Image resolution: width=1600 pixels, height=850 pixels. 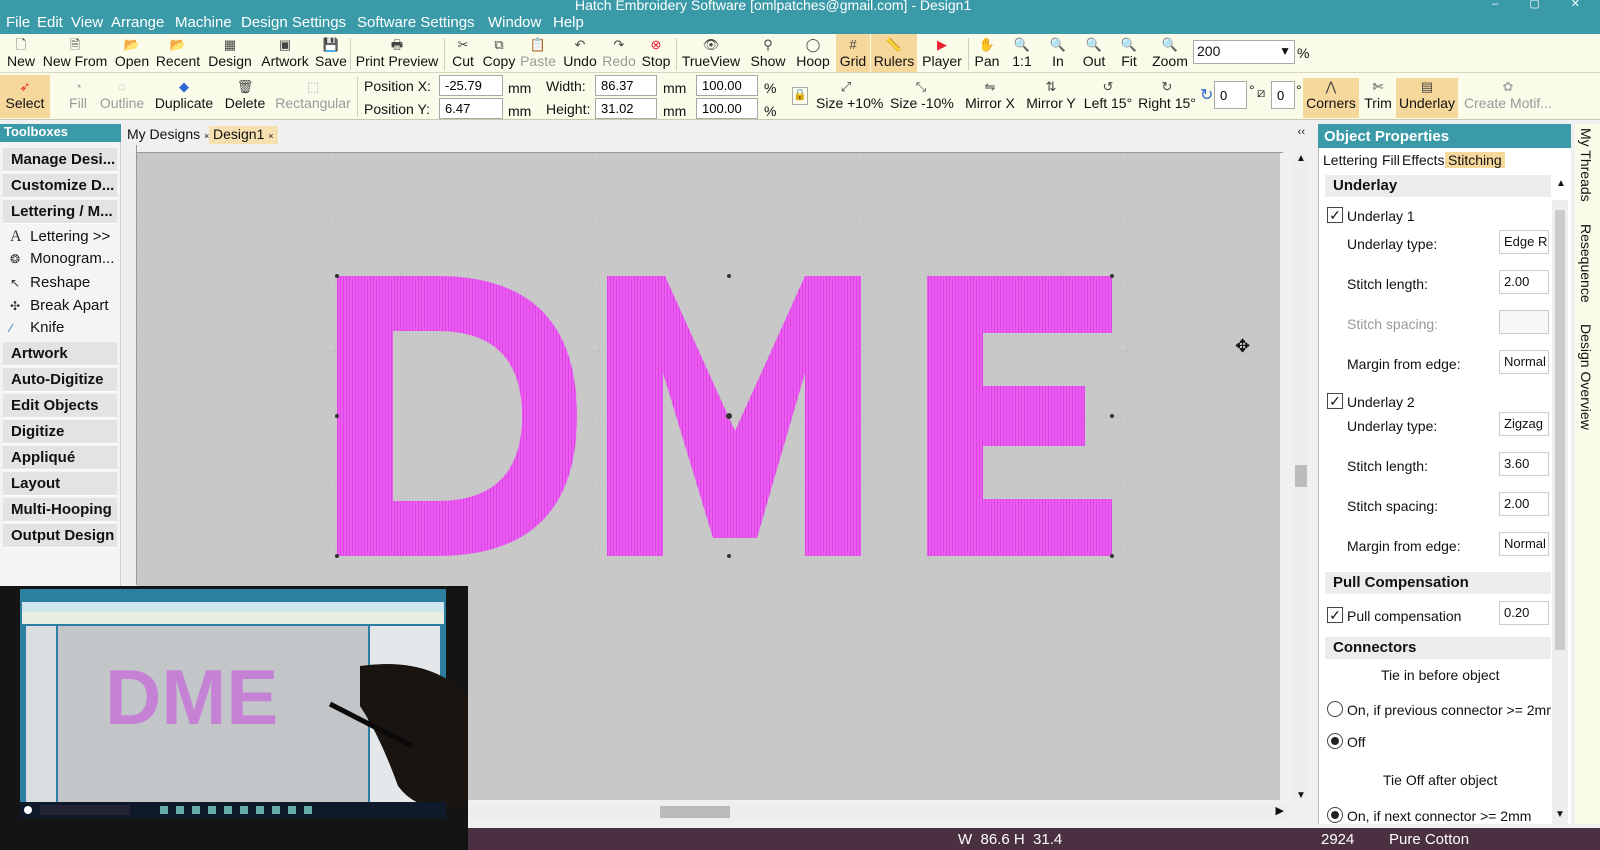 I want to click on rotate-right-15-button: ↻ Right 15°, so click(x=1167, y=94).